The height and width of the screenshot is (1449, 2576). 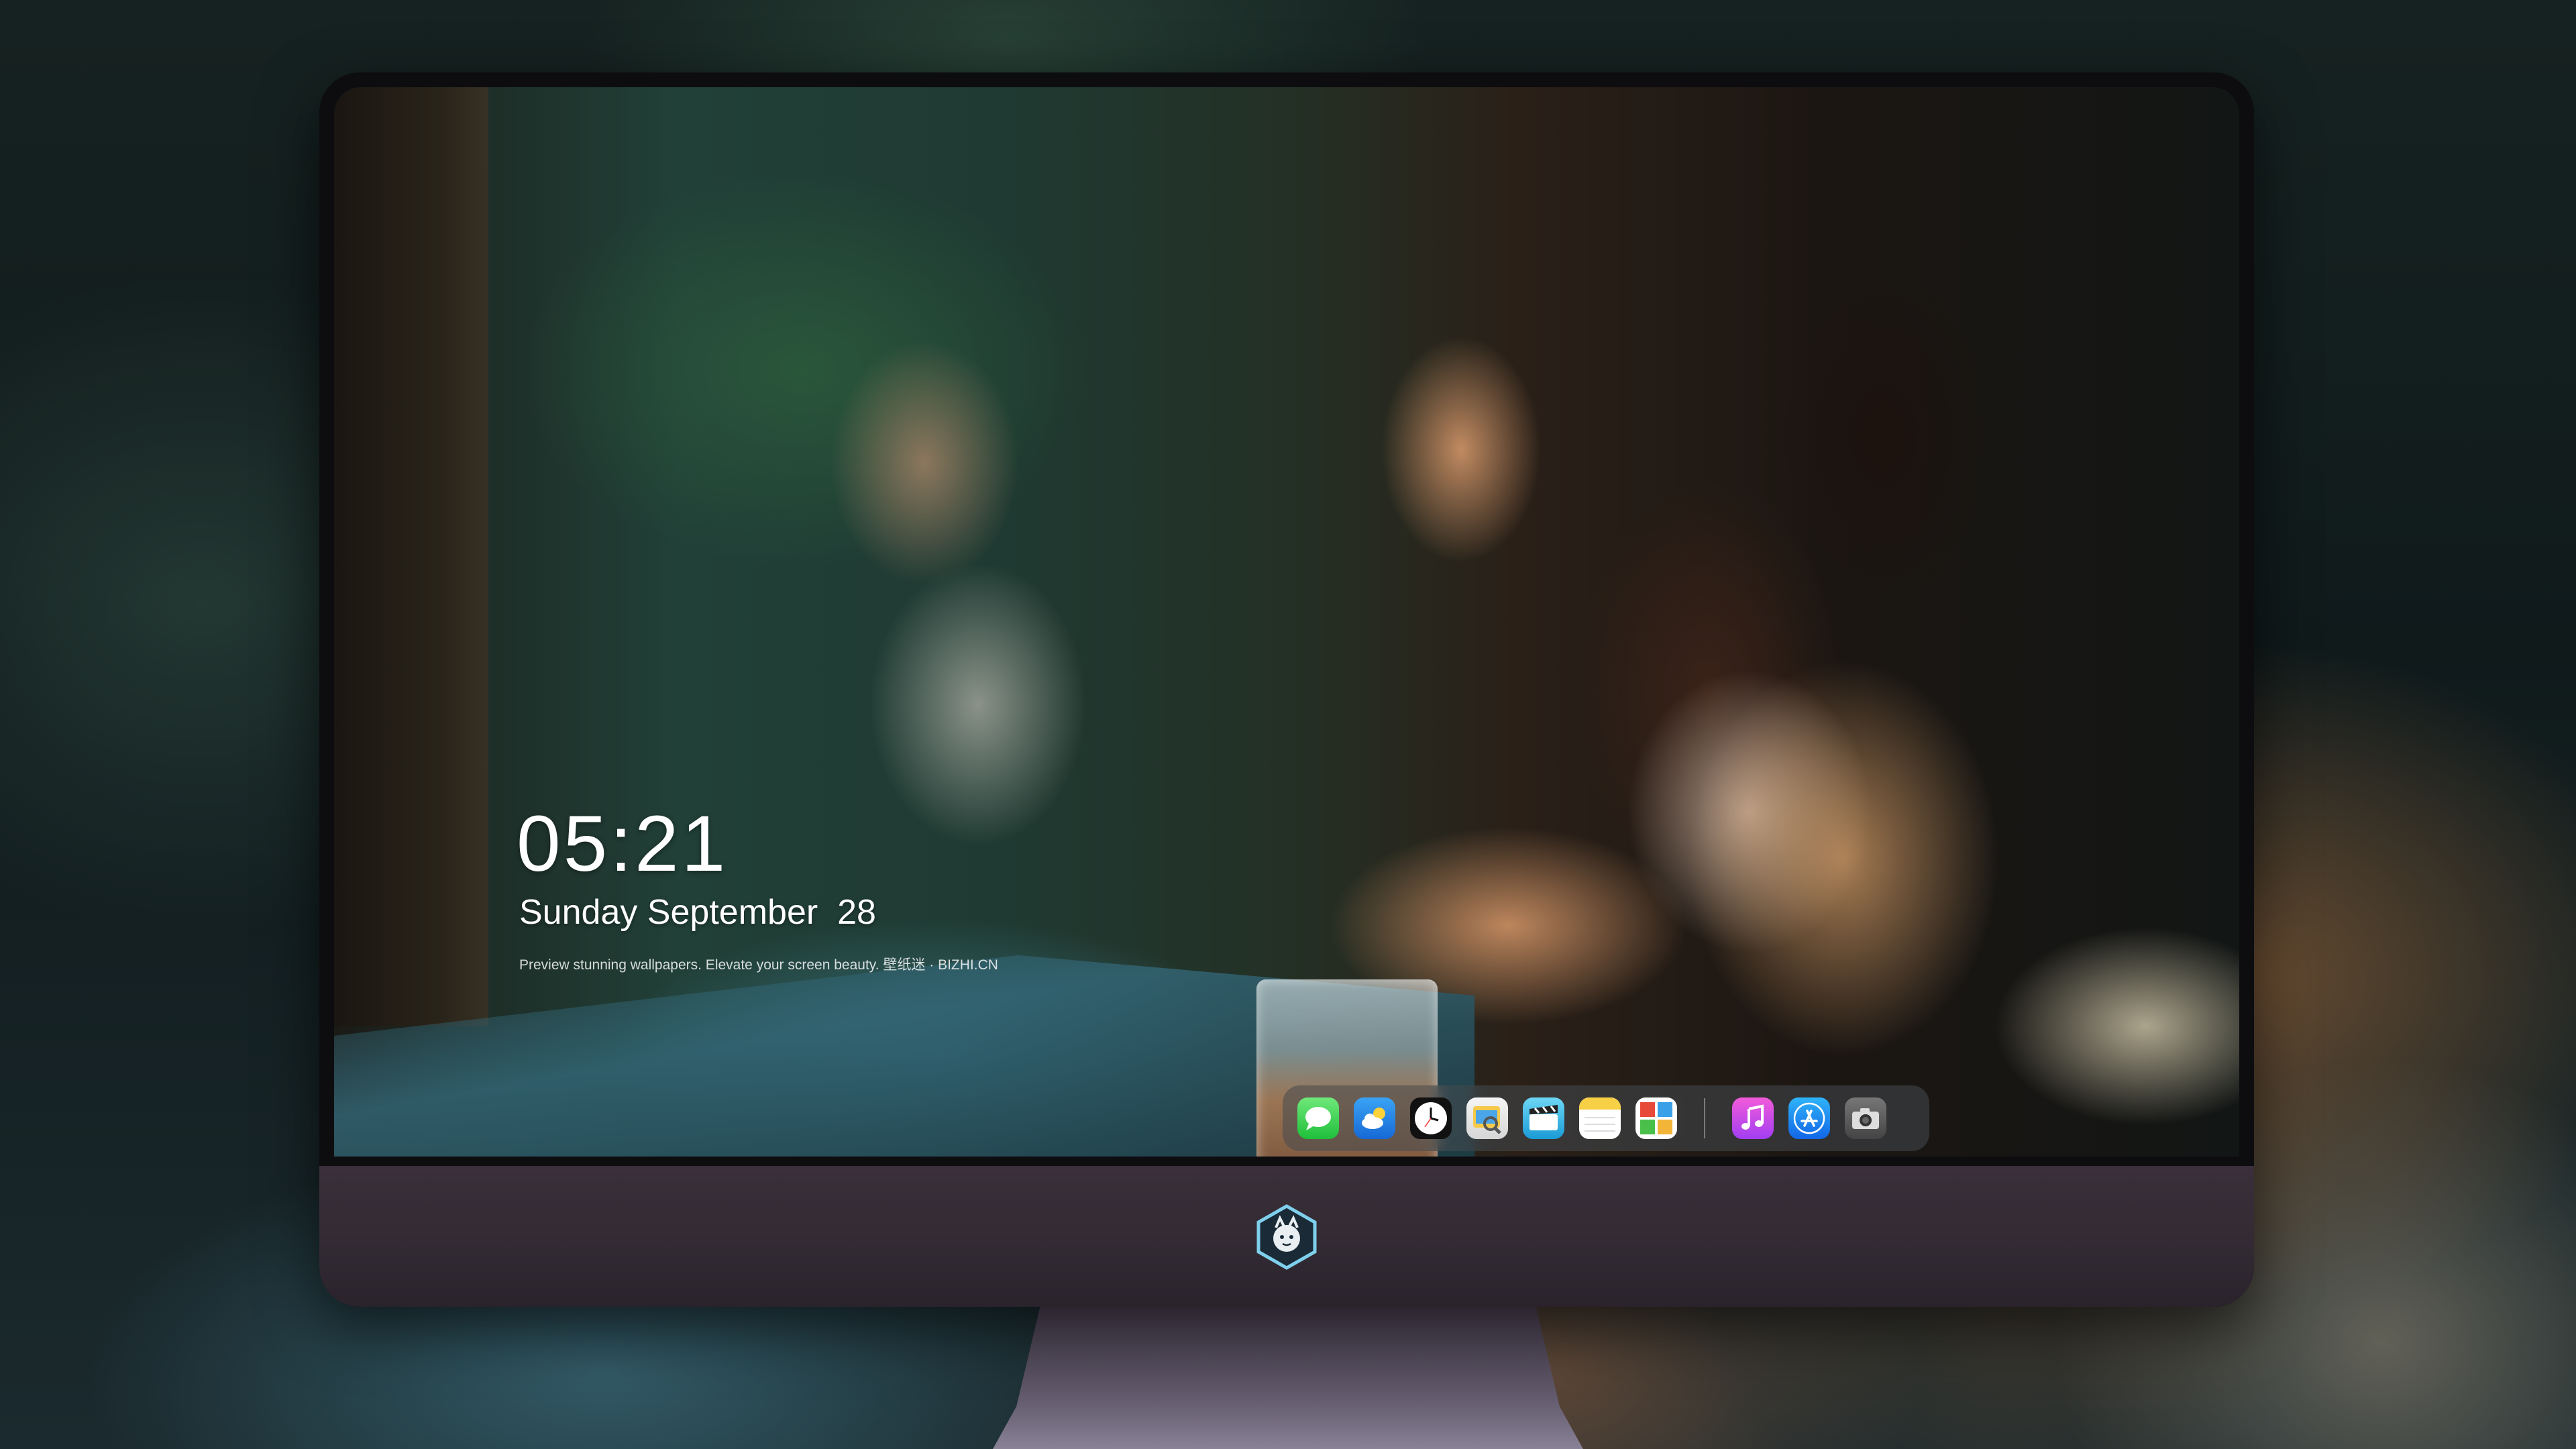 What do you see at coordinates (1865, 1118) in the screenshot?
I see `camera-icon` at bounding box center [1865, 1118].